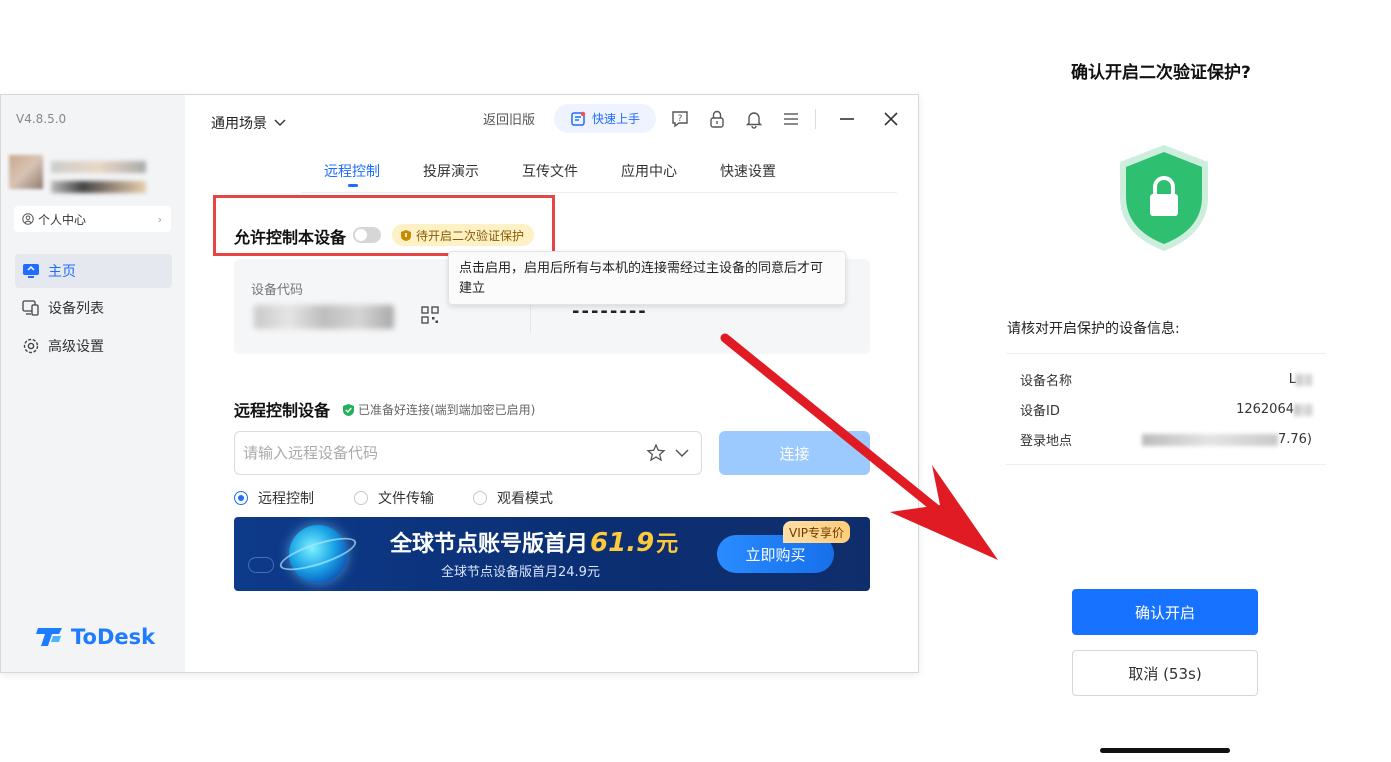 The image size is (1391, 762). Describe the element at coordinates (286, 499) in the screenshot. I see `mode-label: 远程控制` at that location.